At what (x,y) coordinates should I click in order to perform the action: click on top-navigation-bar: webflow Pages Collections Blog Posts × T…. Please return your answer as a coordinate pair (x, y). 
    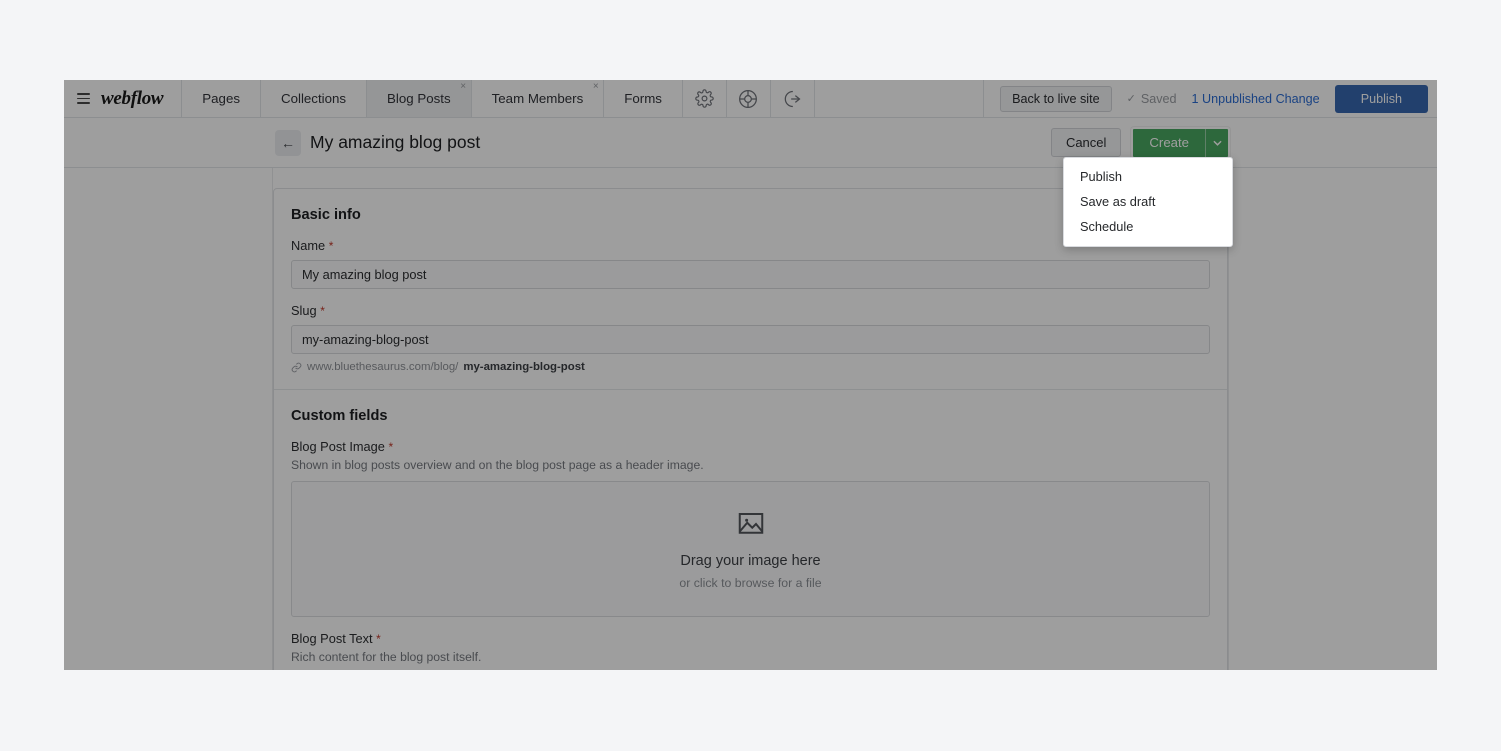
    Looking at the image, I should click on (750, 99).